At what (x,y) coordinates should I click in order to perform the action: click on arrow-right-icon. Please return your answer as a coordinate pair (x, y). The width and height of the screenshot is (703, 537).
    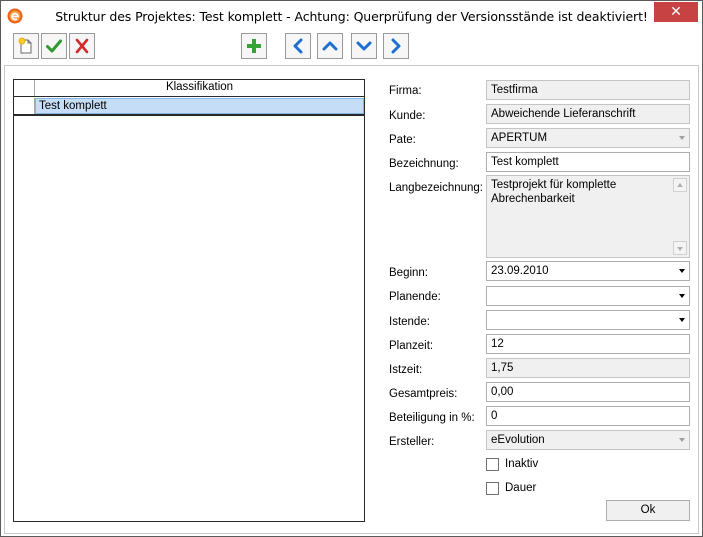
    Looking at the image, I should click on (396, 46).